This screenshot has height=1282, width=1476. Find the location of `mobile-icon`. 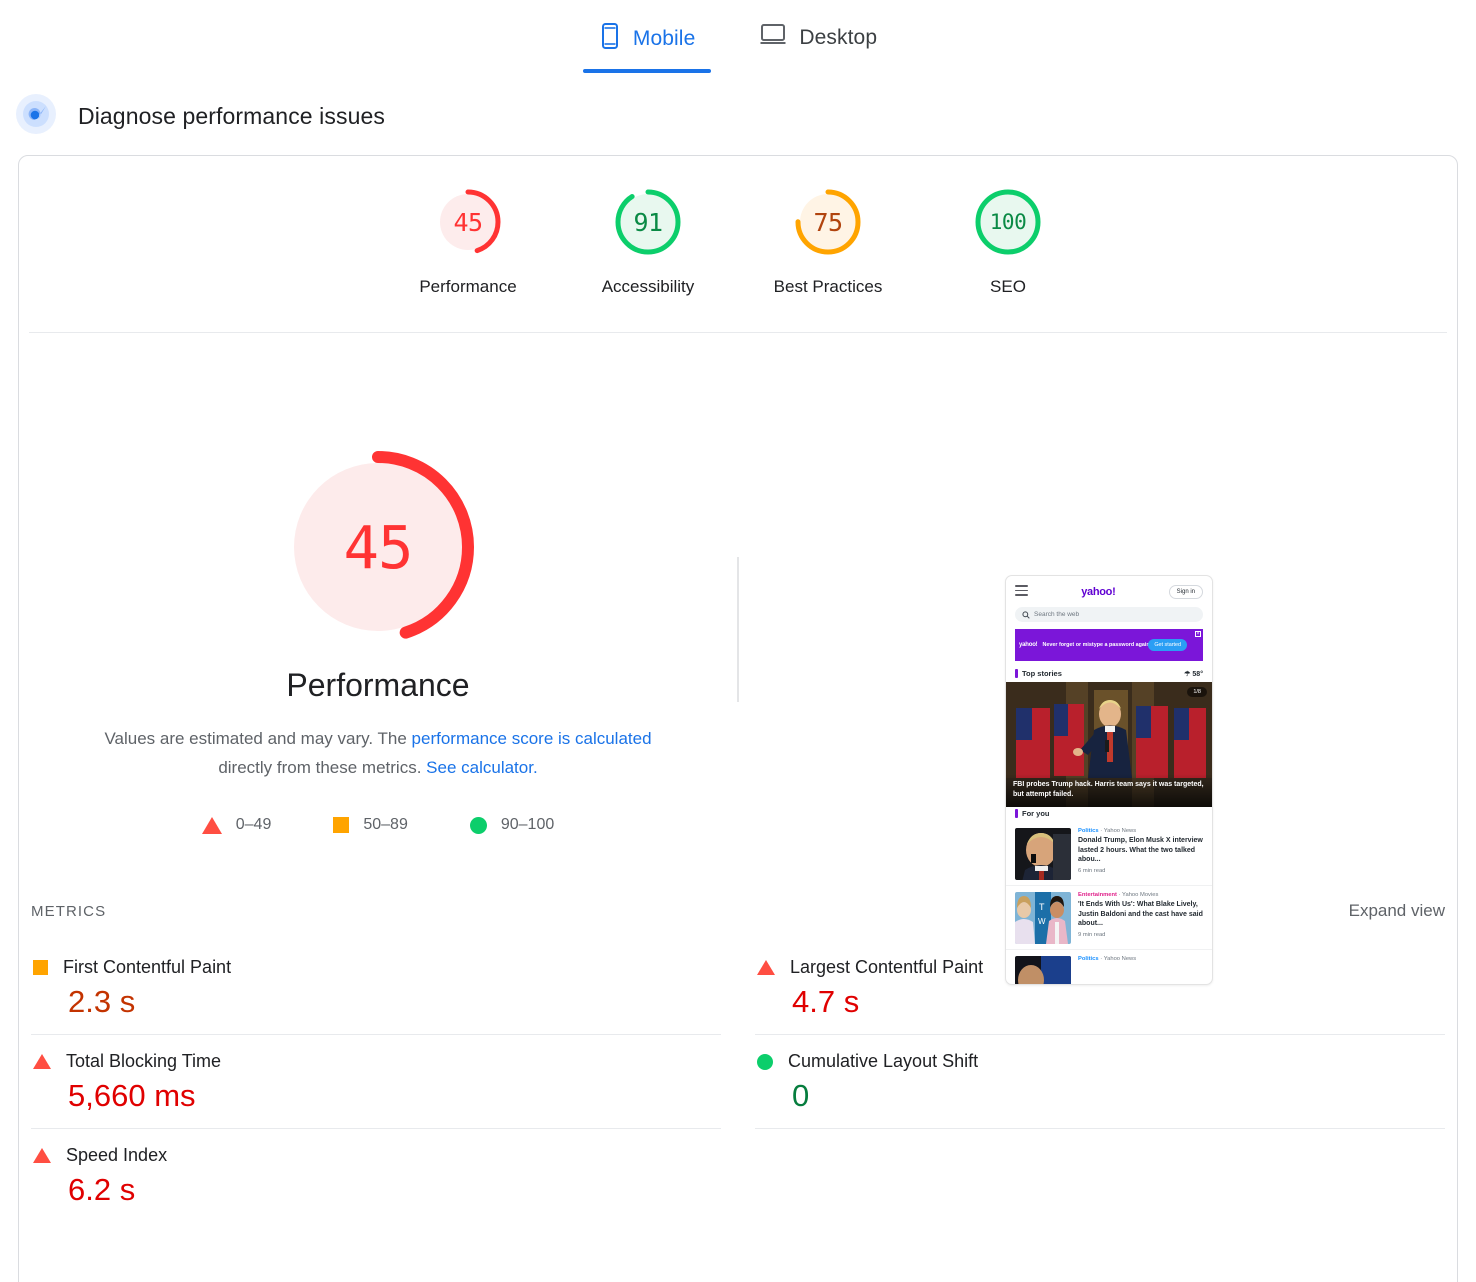

mobile-icon is located at coordinates (610, 38).